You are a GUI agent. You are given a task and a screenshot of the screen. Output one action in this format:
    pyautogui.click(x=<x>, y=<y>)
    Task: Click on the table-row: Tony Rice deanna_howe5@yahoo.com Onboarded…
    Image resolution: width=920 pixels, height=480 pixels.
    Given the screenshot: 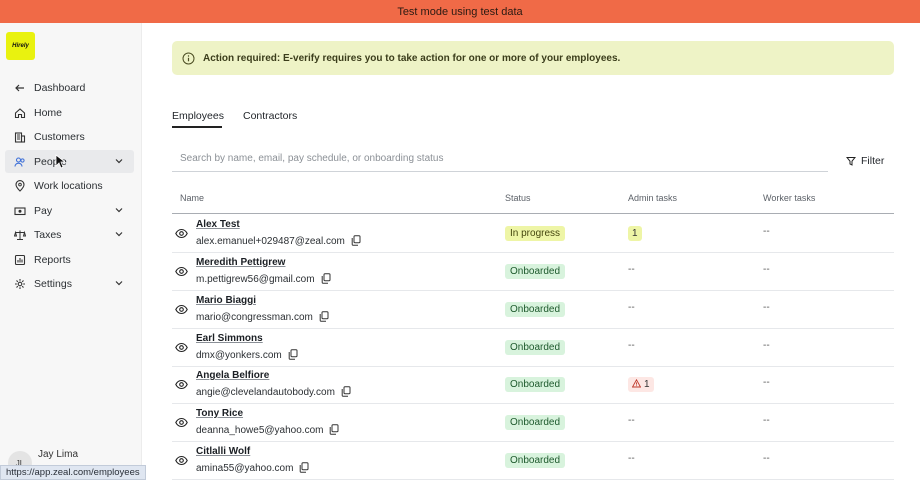 What is the action you would take?
    pyautogui.click(x=533, y=423)
    